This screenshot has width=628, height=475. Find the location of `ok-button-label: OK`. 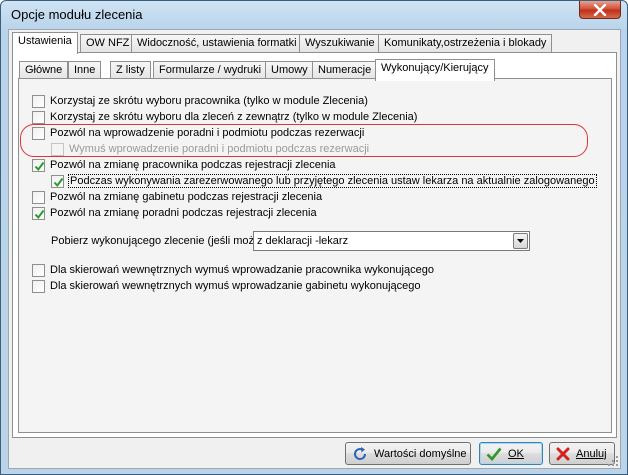

ok-button-label: OK is located at coordinates (516, 453).